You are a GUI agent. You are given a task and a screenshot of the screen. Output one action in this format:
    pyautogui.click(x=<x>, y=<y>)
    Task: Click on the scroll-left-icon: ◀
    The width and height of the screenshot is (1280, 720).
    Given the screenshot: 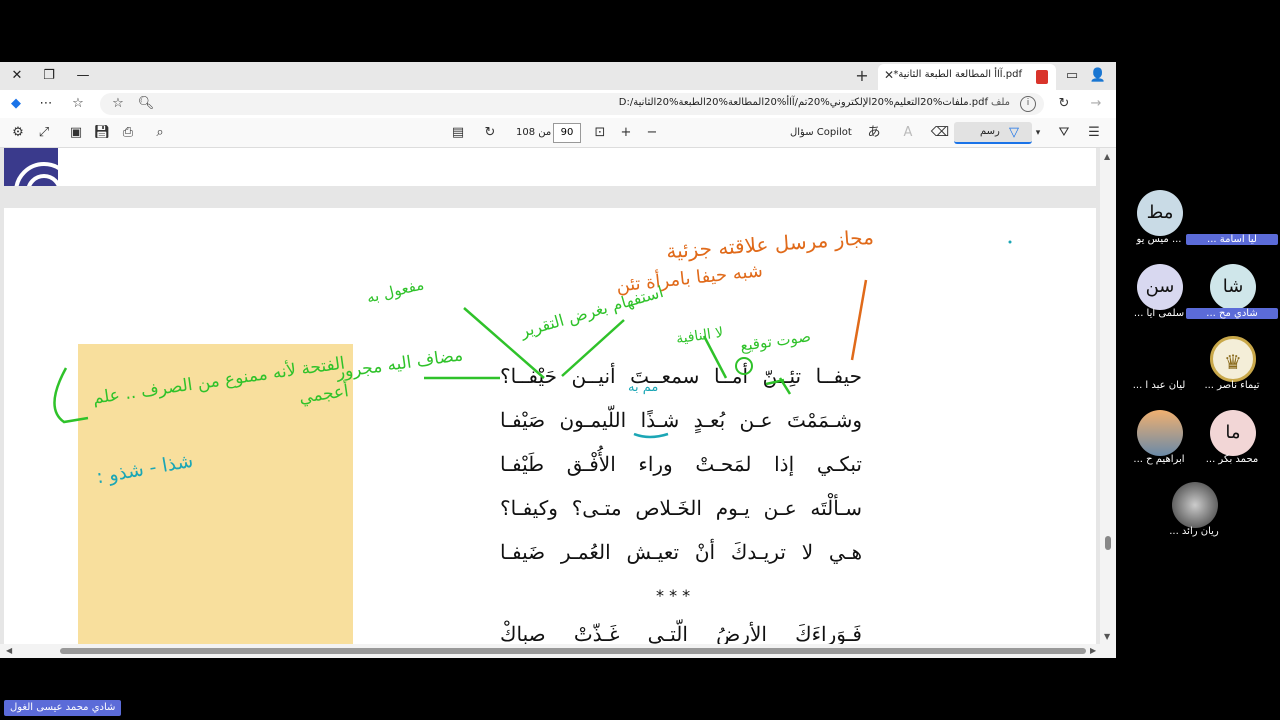 What is the action you would take?
    pyautogui.click(x=9, y=650)
    